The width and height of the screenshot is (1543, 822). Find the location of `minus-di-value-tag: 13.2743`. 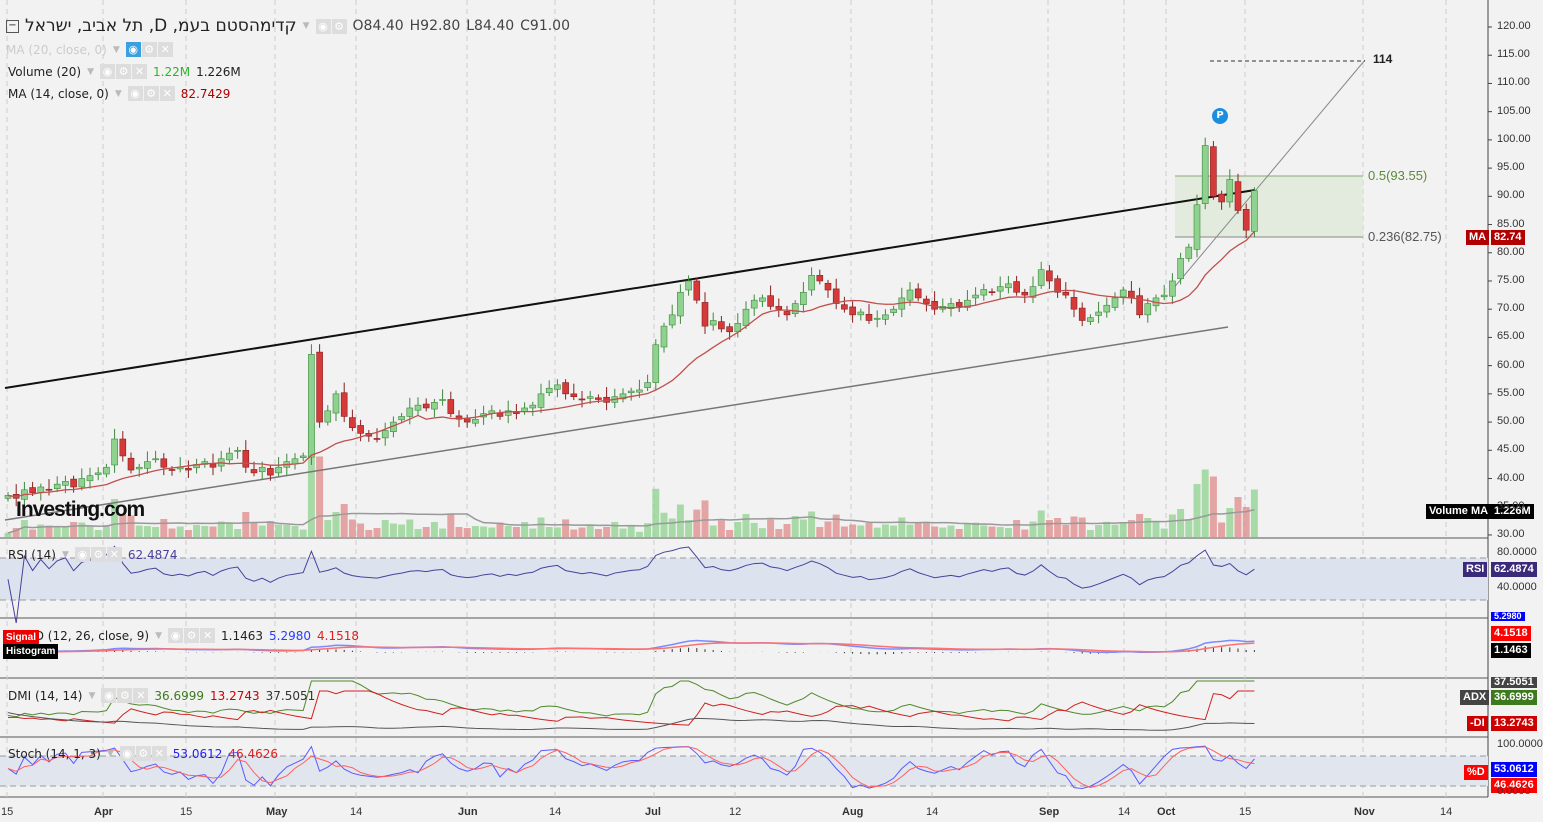

minus-di-value-tag: 13.2743 is located at coordinates (1514, 723).